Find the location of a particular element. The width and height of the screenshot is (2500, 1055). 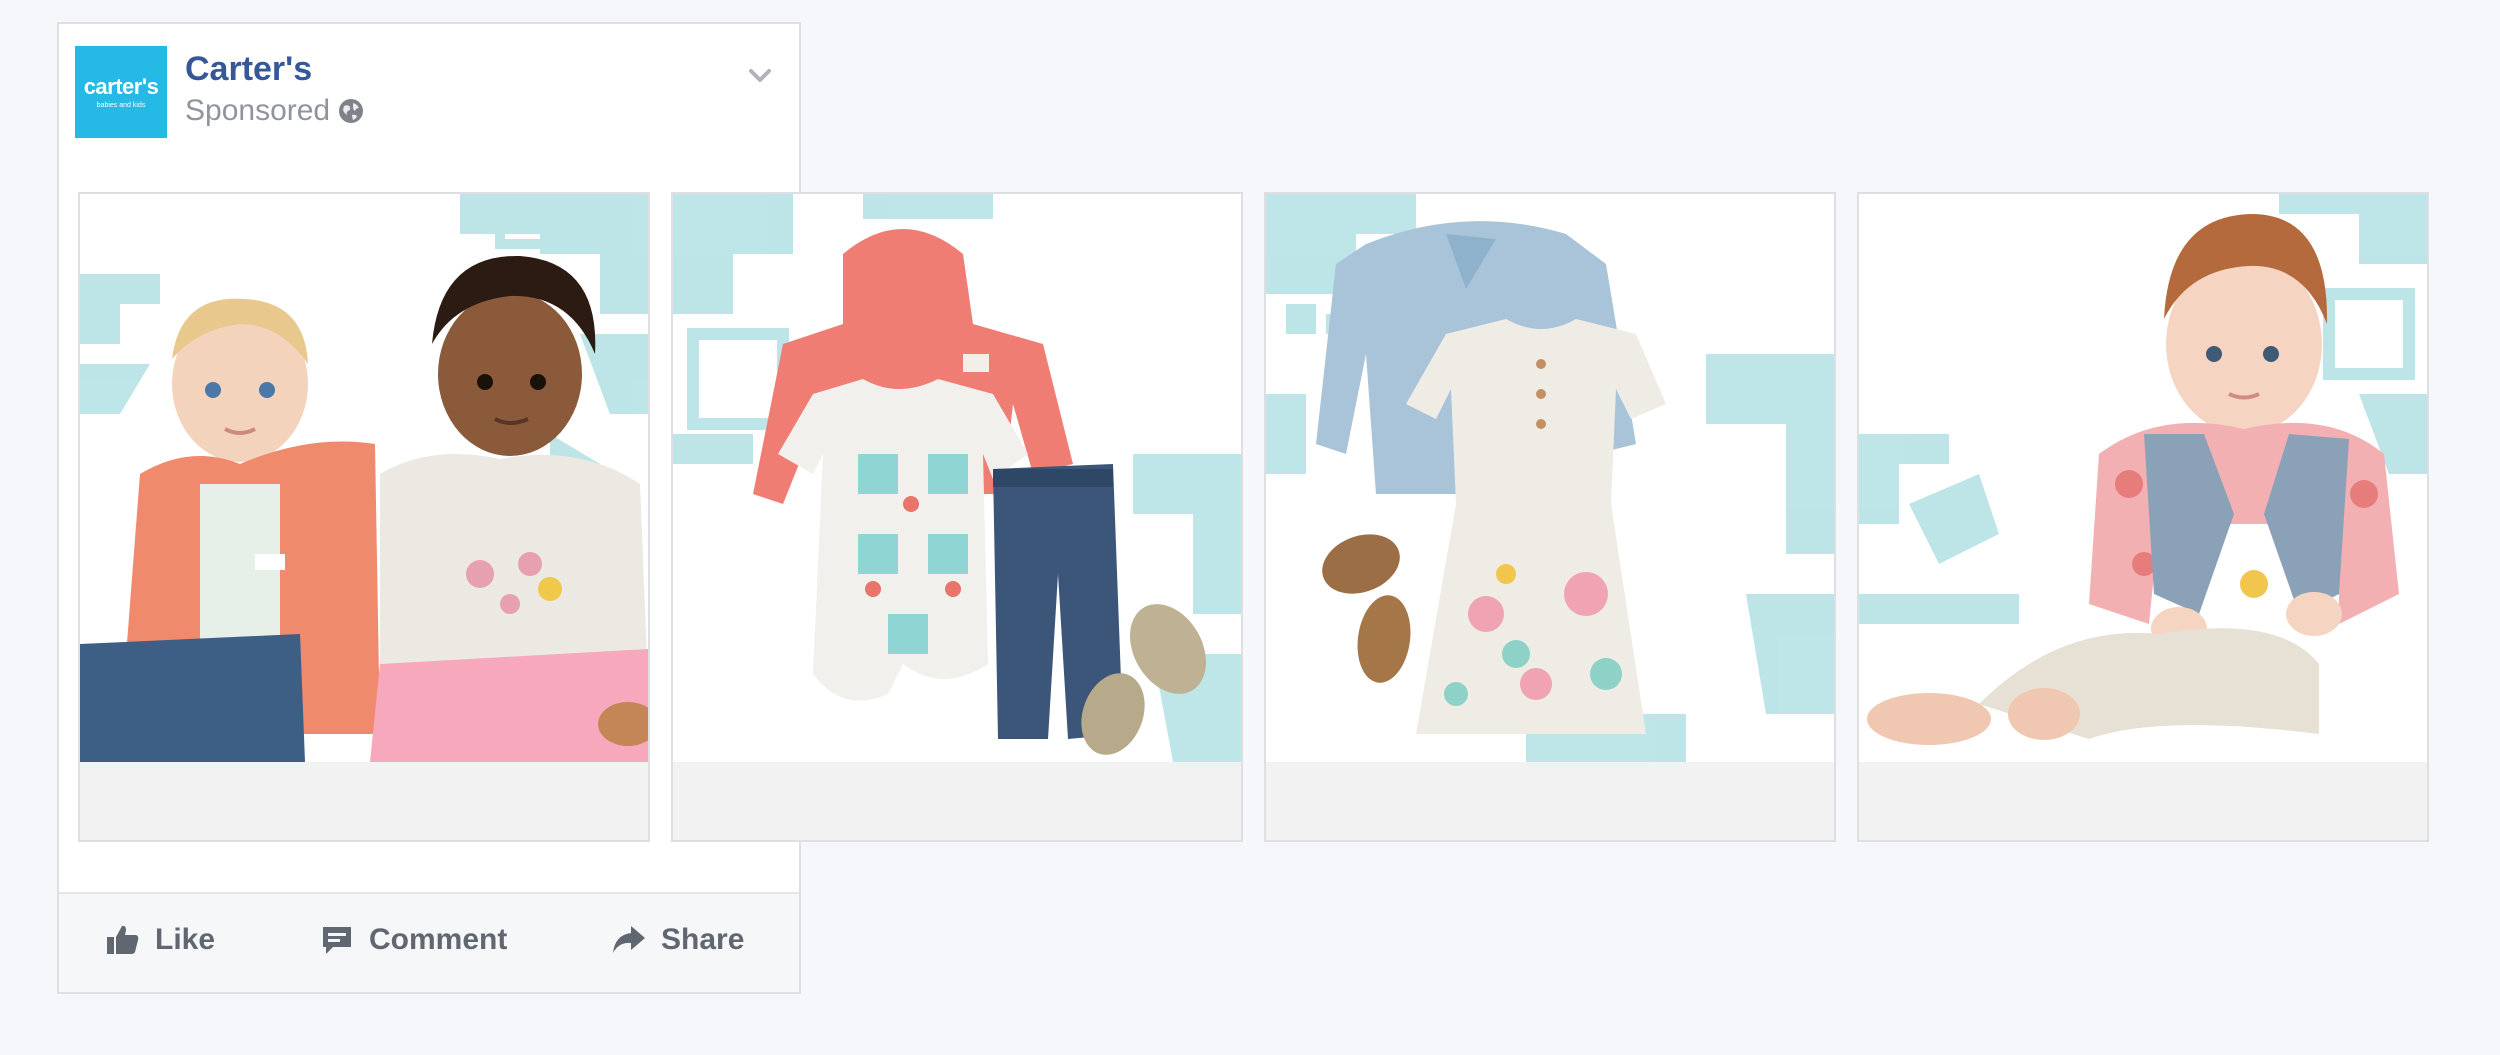

two-babies-photo is located at coordinates (364, 478).